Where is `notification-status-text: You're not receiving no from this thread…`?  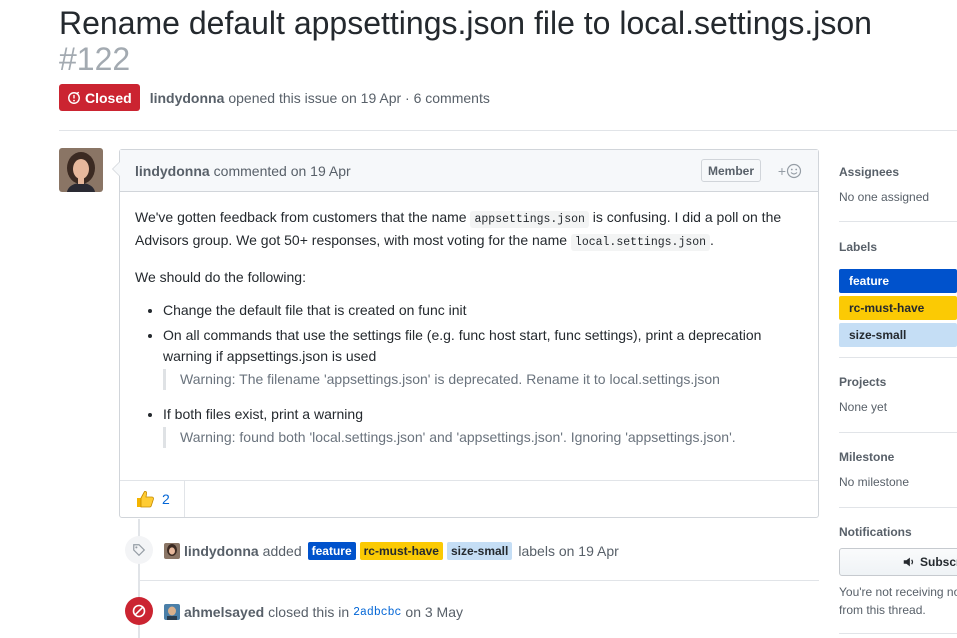 notification-status-text: You're not receiving no from this thread… is located at coordinates (898, 601).